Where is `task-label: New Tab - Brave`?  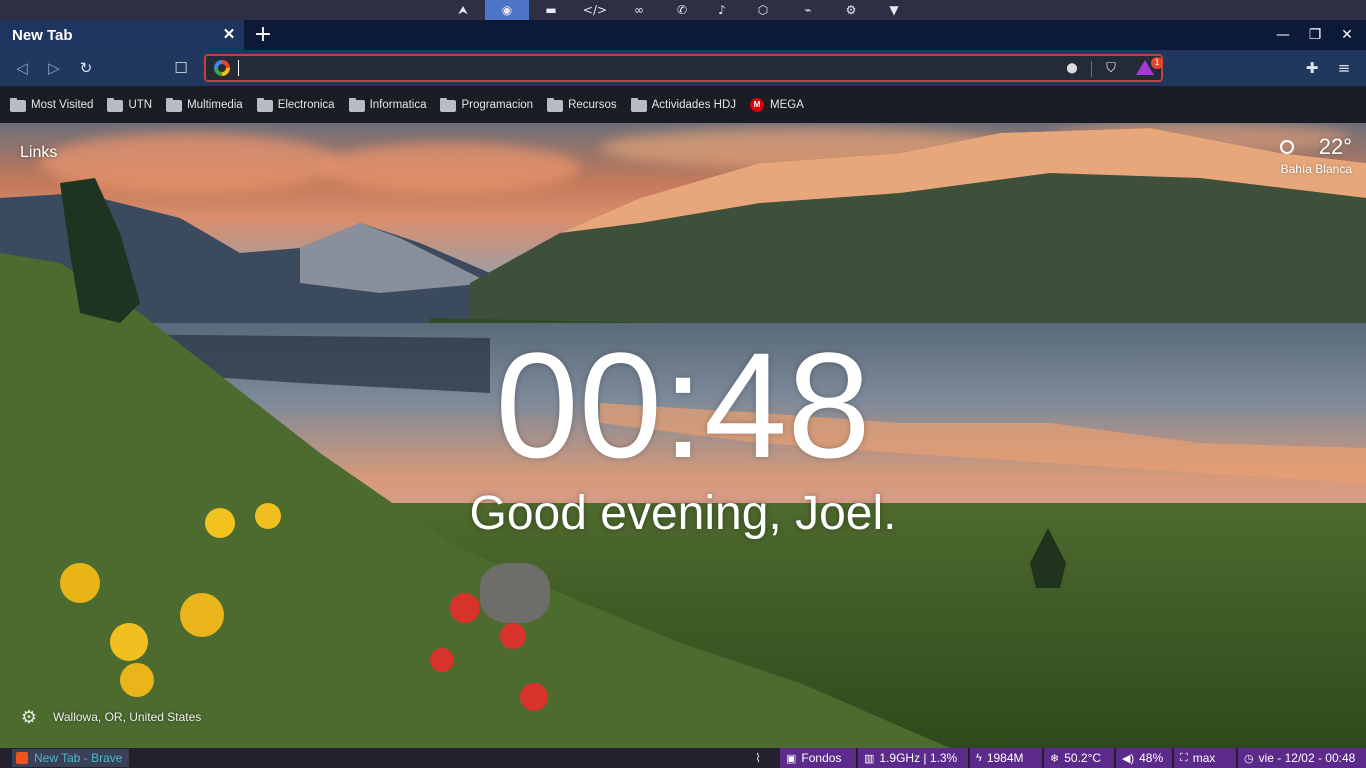
task-label: New Tab - Brave is located at coordinates (78, 758).